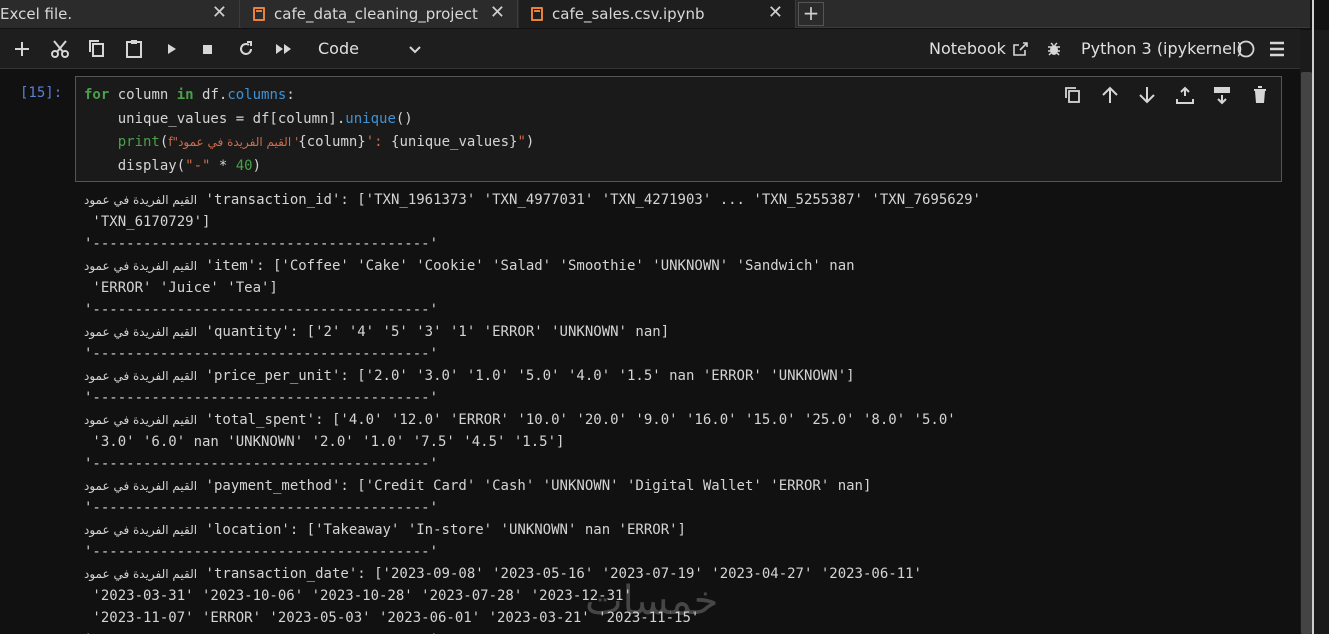  What do you see at coordinates (811, 14) in the screenshot?
I see `add-tab-button: +` at bounding box center [811, 14].